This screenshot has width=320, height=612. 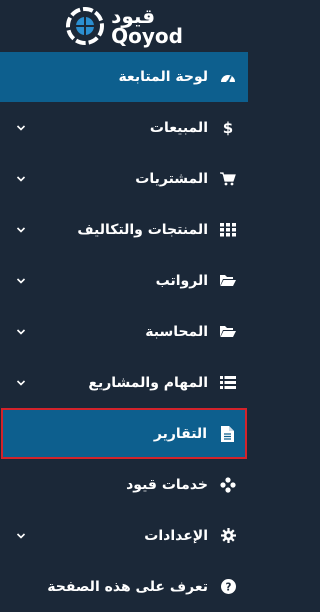 I want to click on sidebar-item-products-costs: المنتجات والتكاليف, so click(x=124, y=229).